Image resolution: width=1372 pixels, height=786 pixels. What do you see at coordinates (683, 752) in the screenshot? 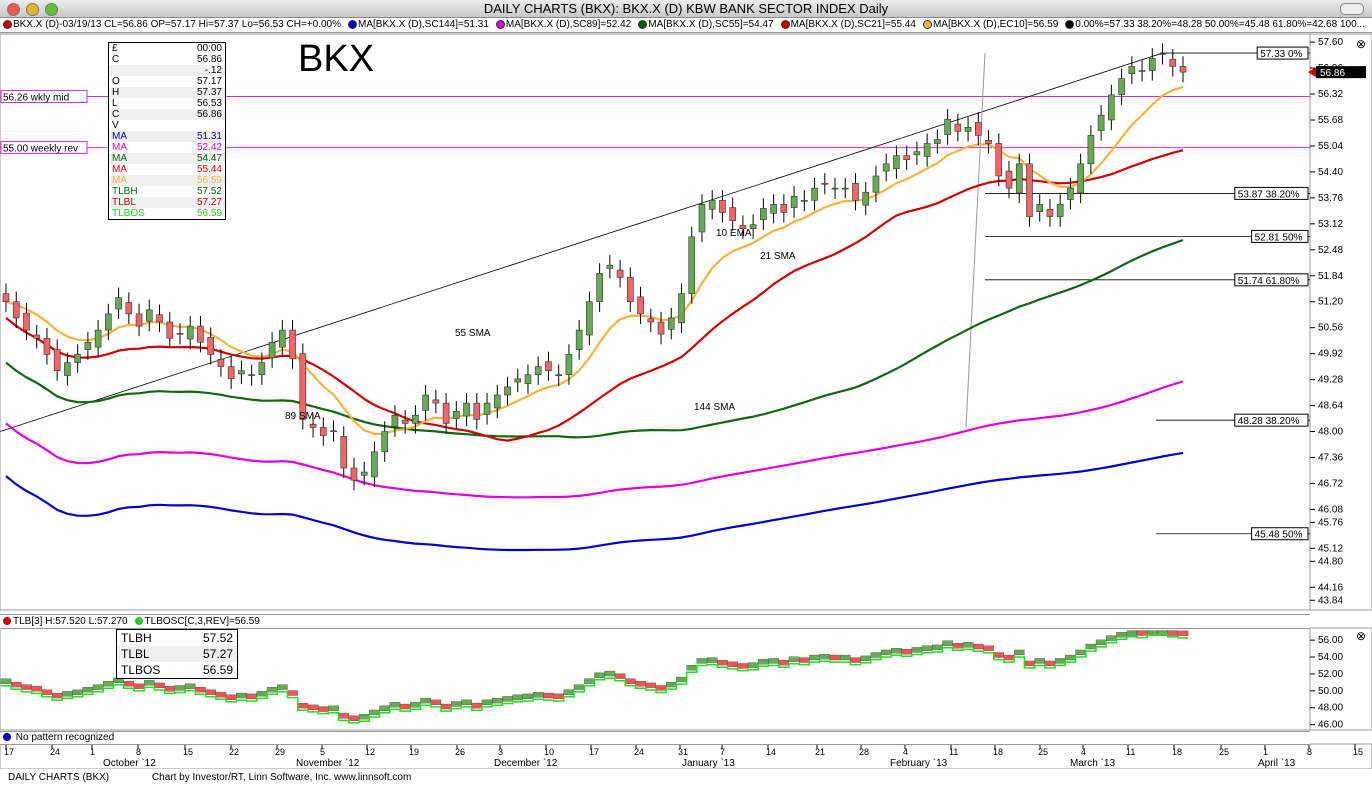
I see `x-tick-label: 31` at bounding box center [683, 752].